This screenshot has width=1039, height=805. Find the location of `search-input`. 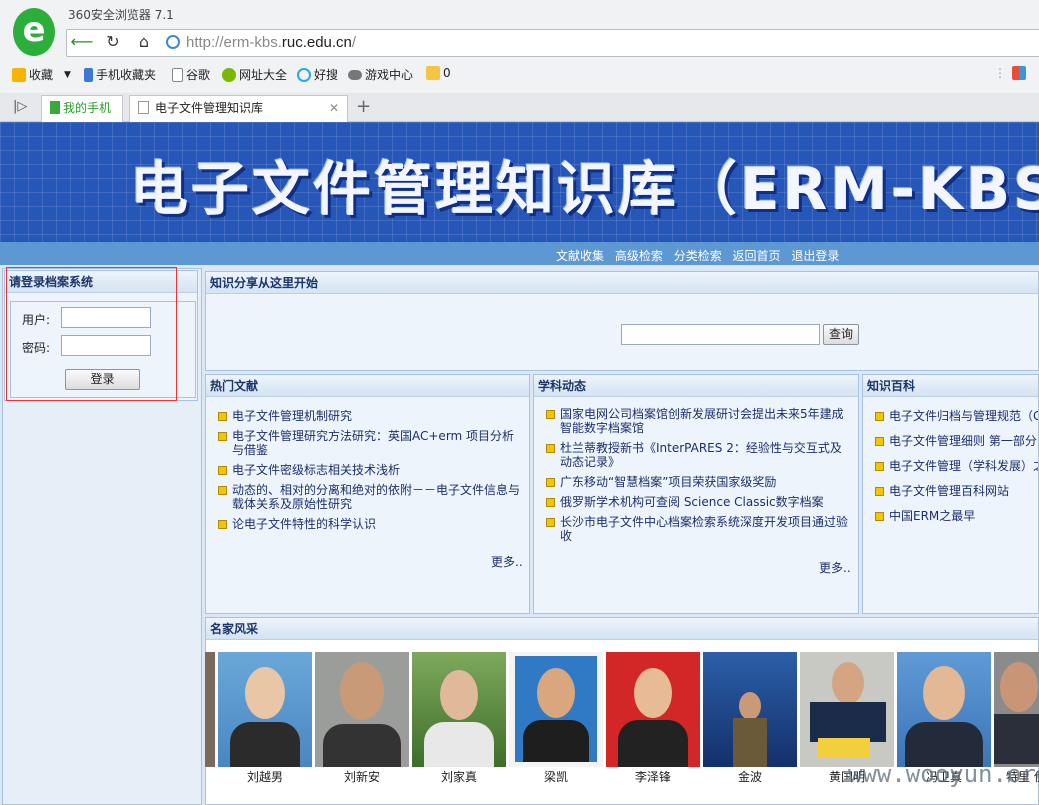

search-input is located at coordinates (720, 334).